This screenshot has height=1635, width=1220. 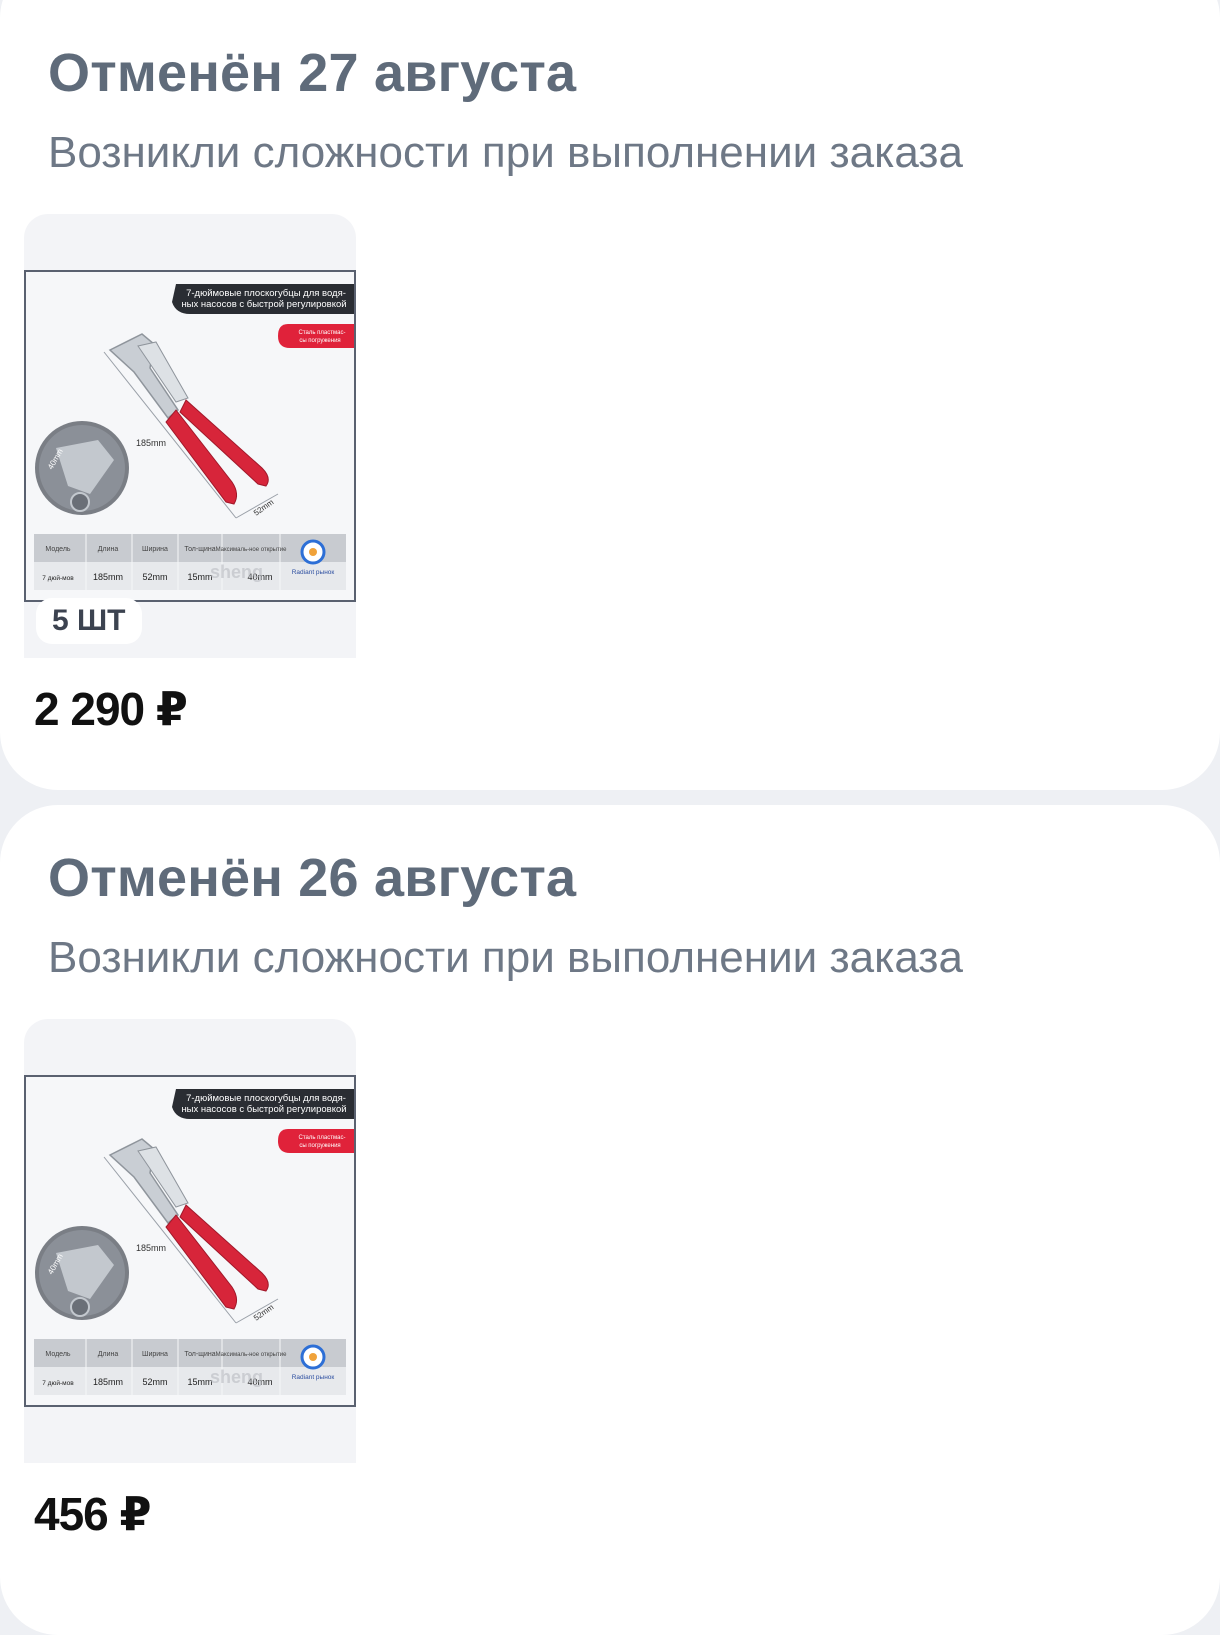 What do you see at coordinates (312, 73) in the screenshot?
I see `order-status-title: Отменён 27 августа` at bounding box center [312, 73].